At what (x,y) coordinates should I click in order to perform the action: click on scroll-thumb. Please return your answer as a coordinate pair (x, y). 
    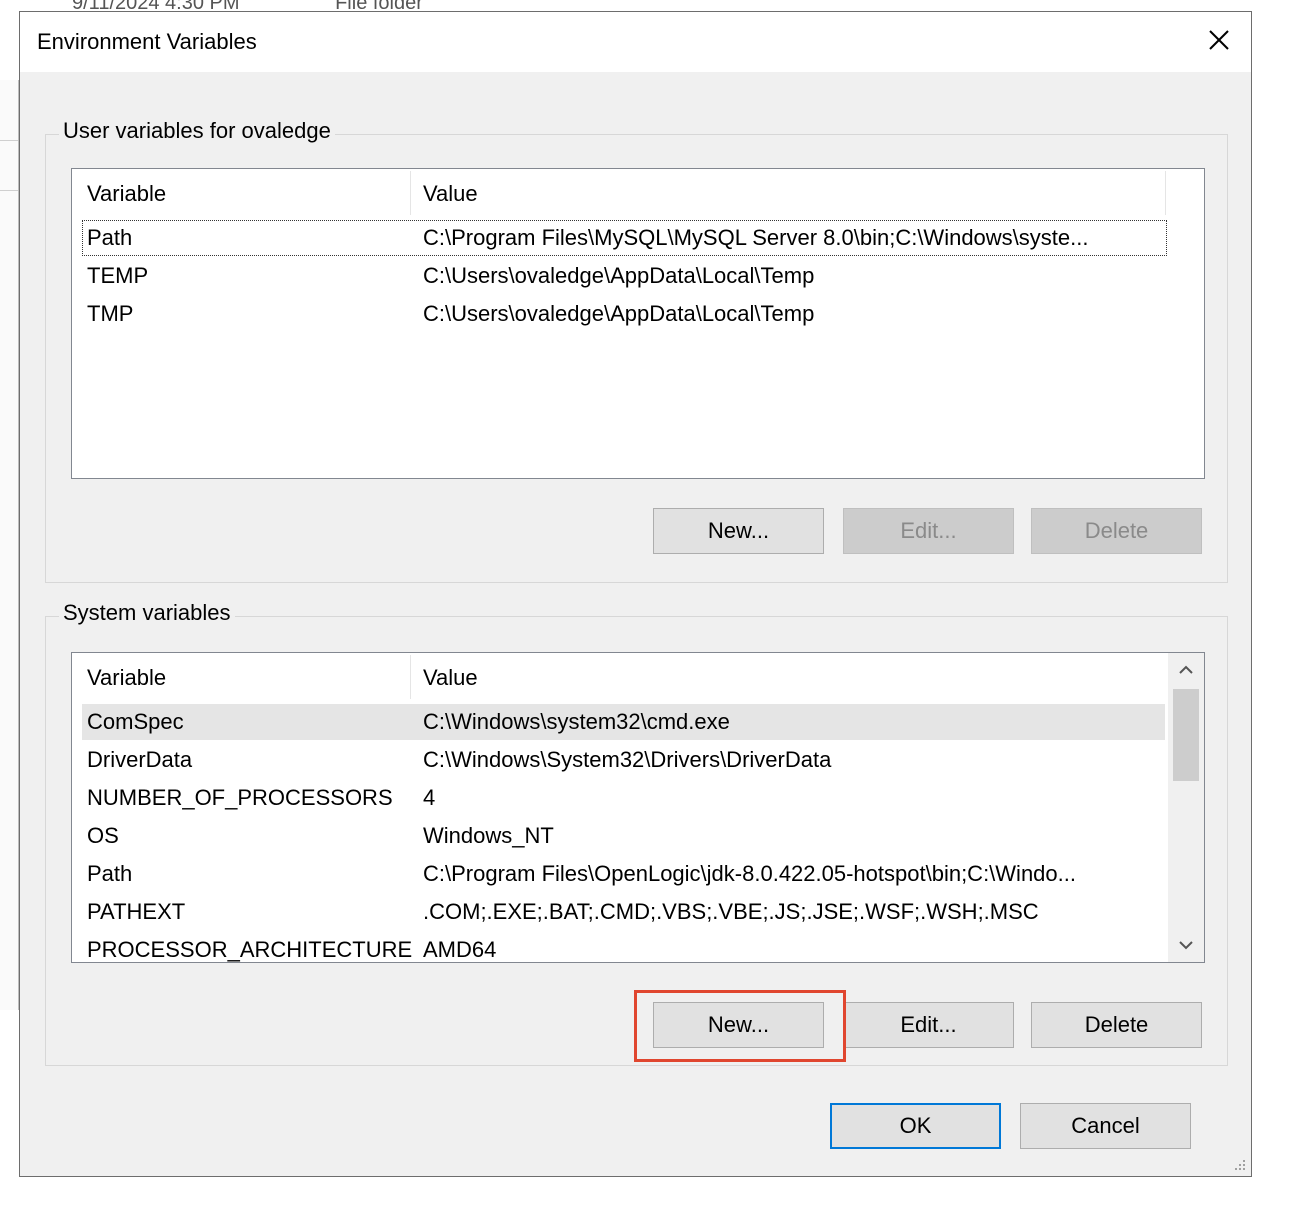
    Looking at the image, I should click on (1186, 735).